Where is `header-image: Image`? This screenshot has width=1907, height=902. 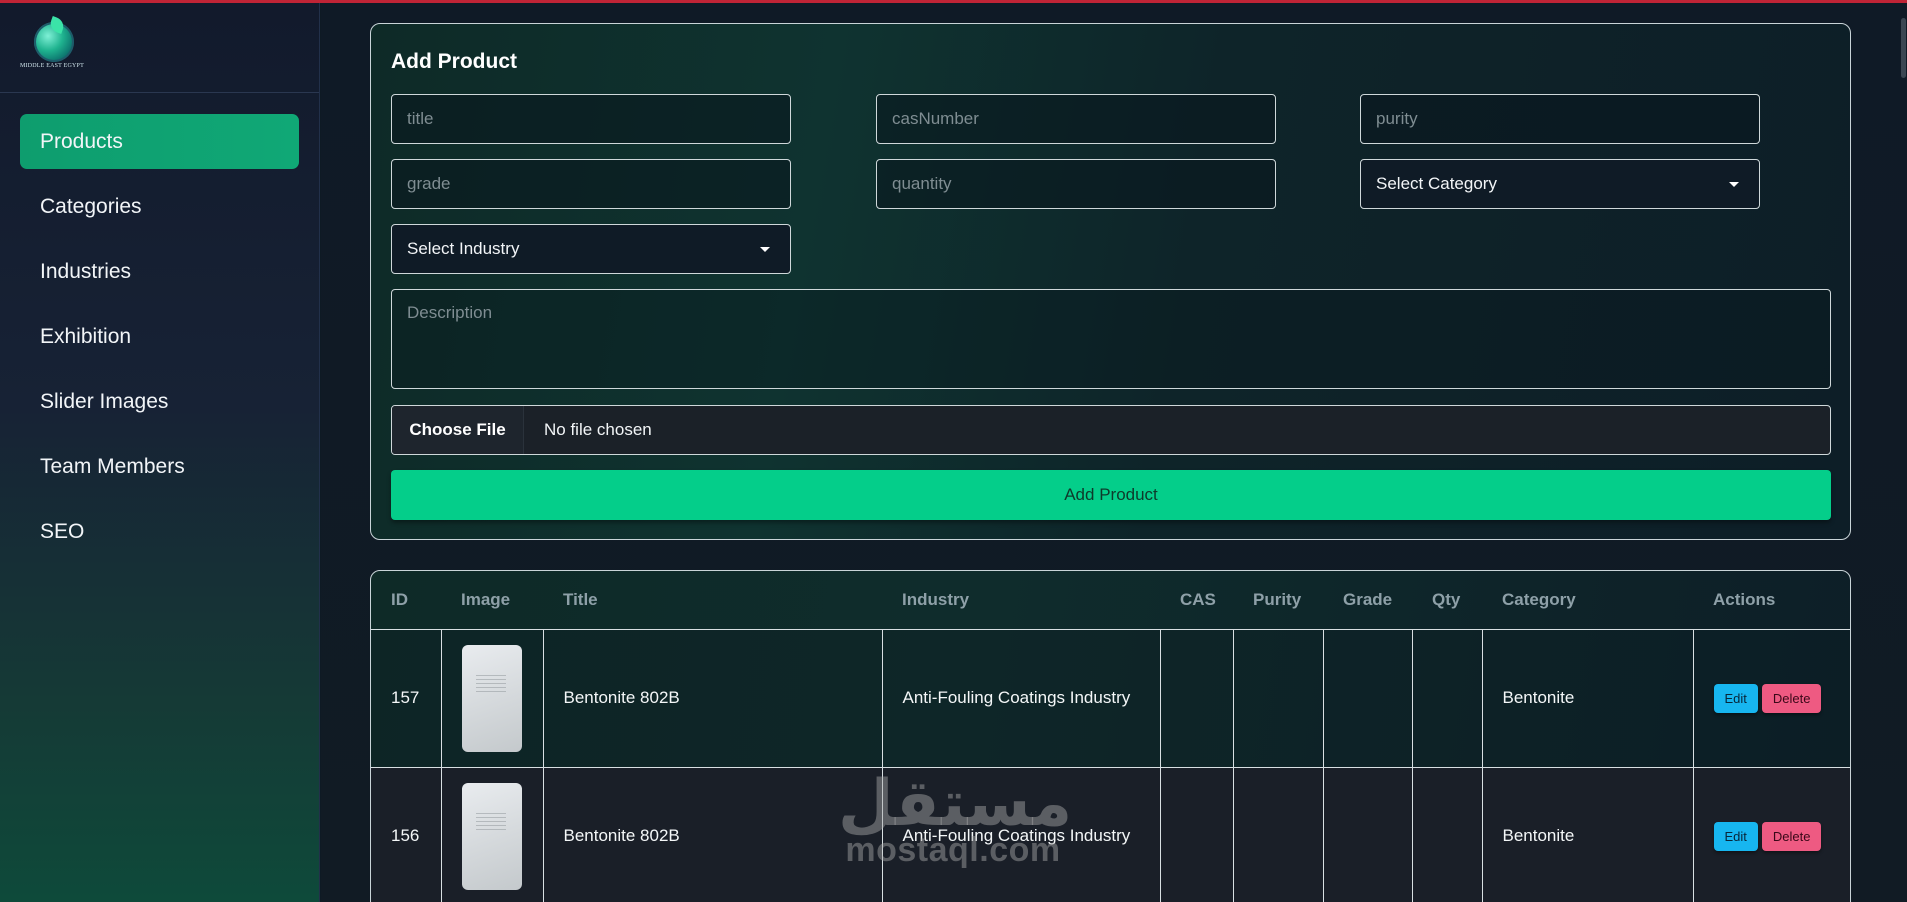 header-image: Image is located at coordinates (492, 600).